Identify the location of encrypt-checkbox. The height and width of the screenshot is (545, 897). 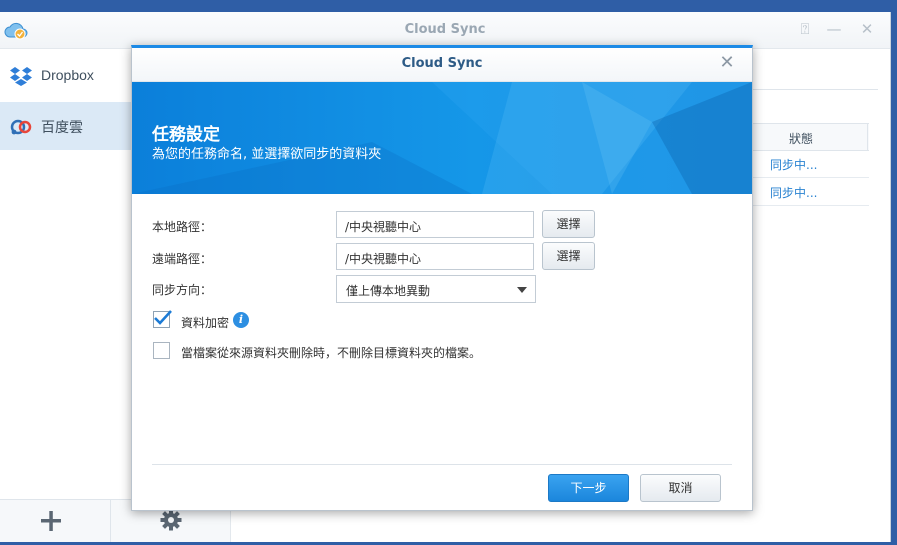
(162, 319).